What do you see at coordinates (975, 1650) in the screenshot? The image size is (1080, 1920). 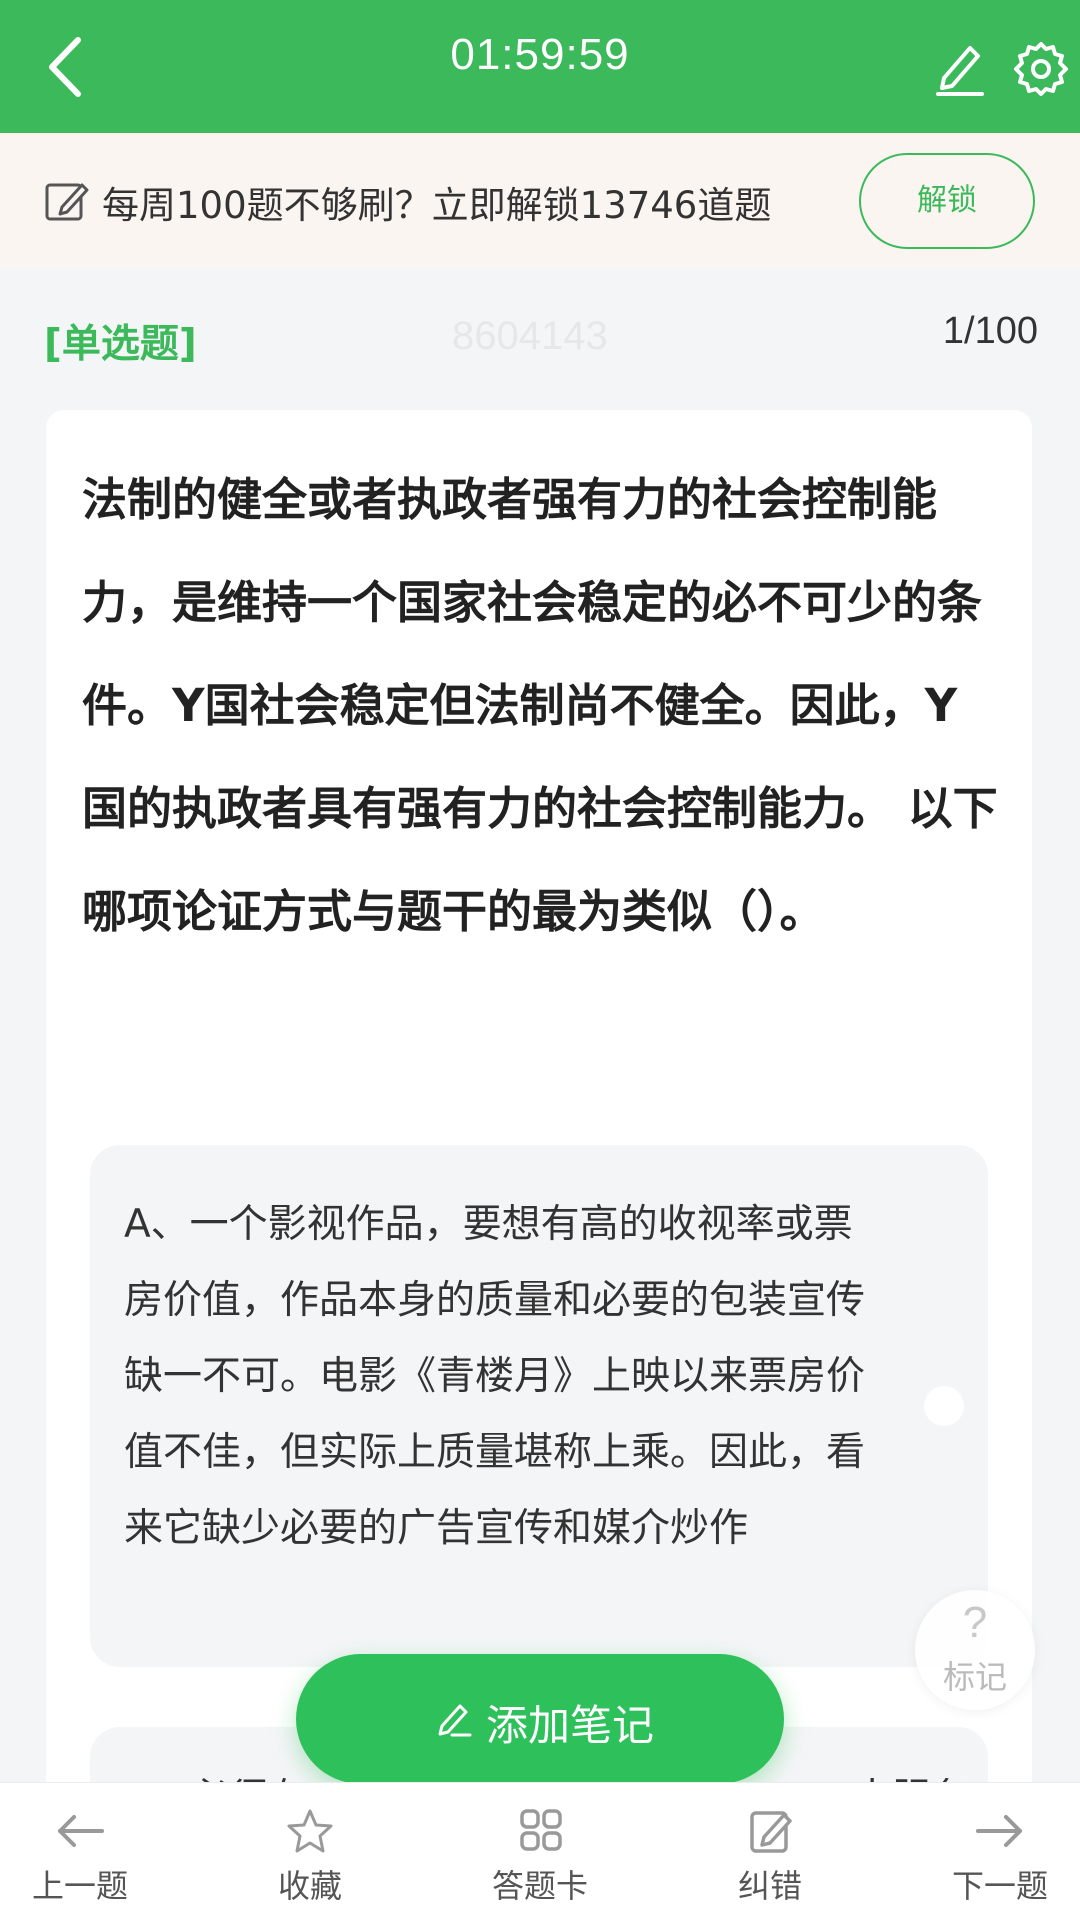 I see `mark-button: ? 标记` at bounding box center [975, 1650].